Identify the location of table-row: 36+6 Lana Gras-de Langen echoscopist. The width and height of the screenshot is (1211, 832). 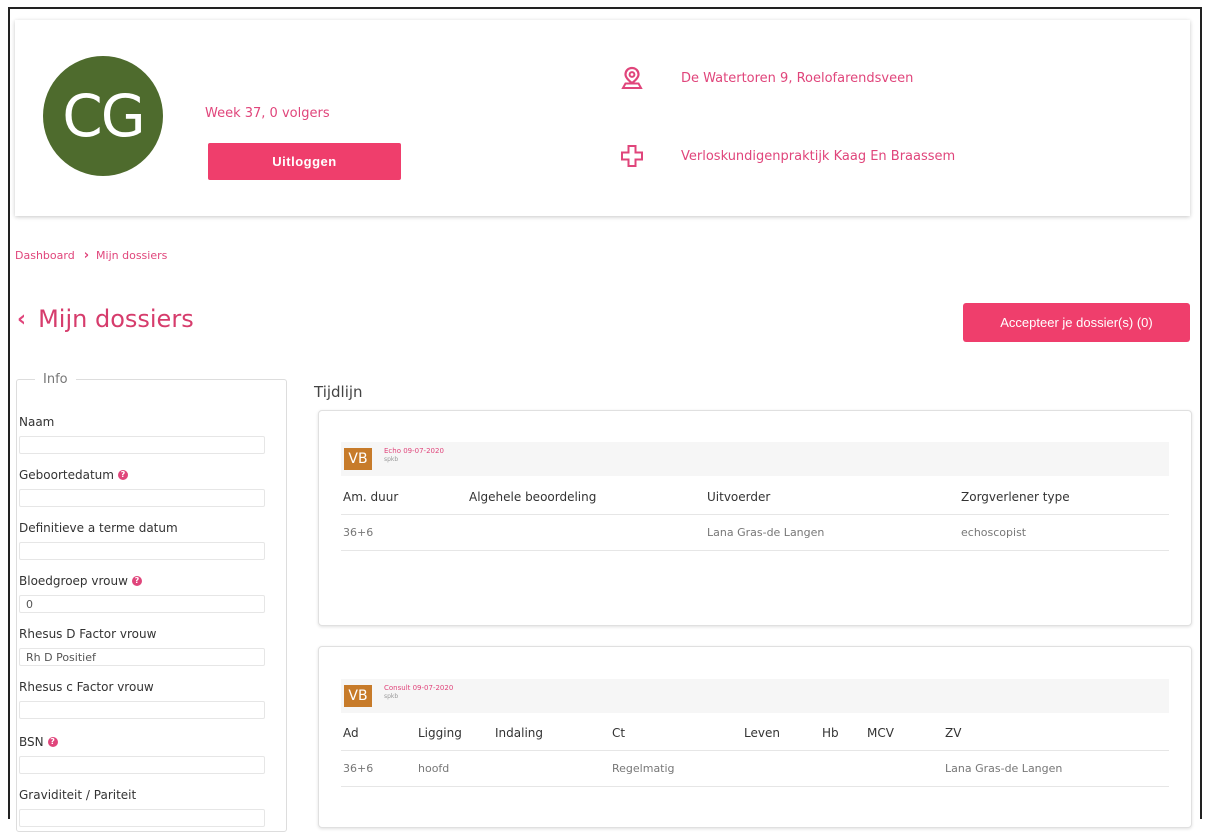
(755, 533).